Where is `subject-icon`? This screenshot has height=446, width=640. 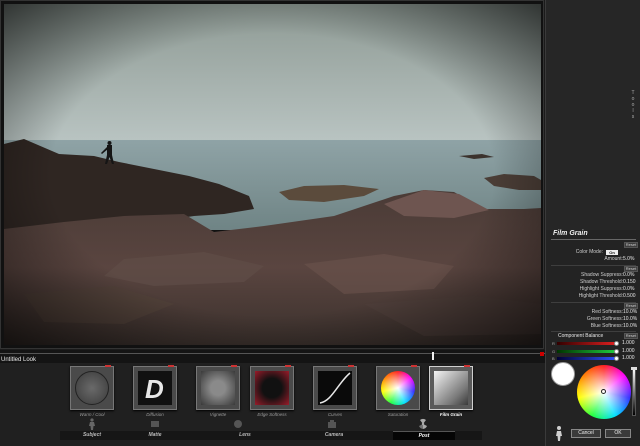
subject-icon is located at coordinates (92, 424).